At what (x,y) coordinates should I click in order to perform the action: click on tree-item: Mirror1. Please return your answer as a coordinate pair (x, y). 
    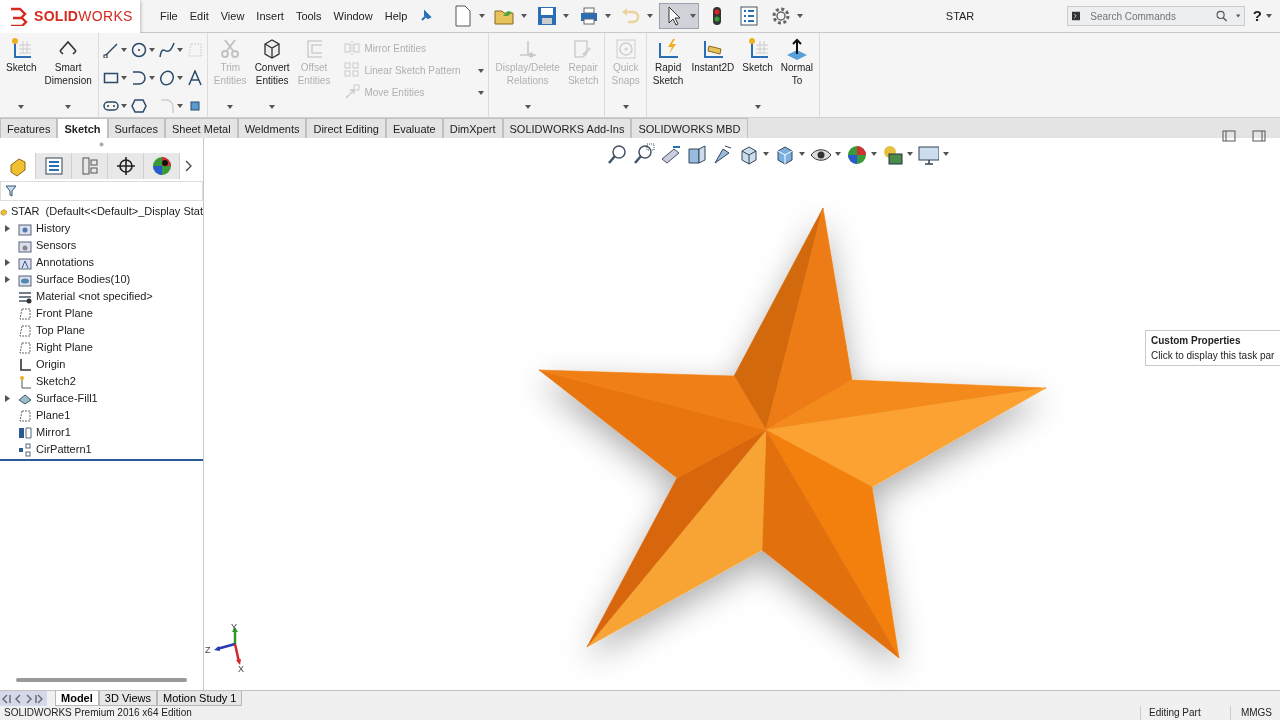
    Looking at the image, I should click on (53, 432).